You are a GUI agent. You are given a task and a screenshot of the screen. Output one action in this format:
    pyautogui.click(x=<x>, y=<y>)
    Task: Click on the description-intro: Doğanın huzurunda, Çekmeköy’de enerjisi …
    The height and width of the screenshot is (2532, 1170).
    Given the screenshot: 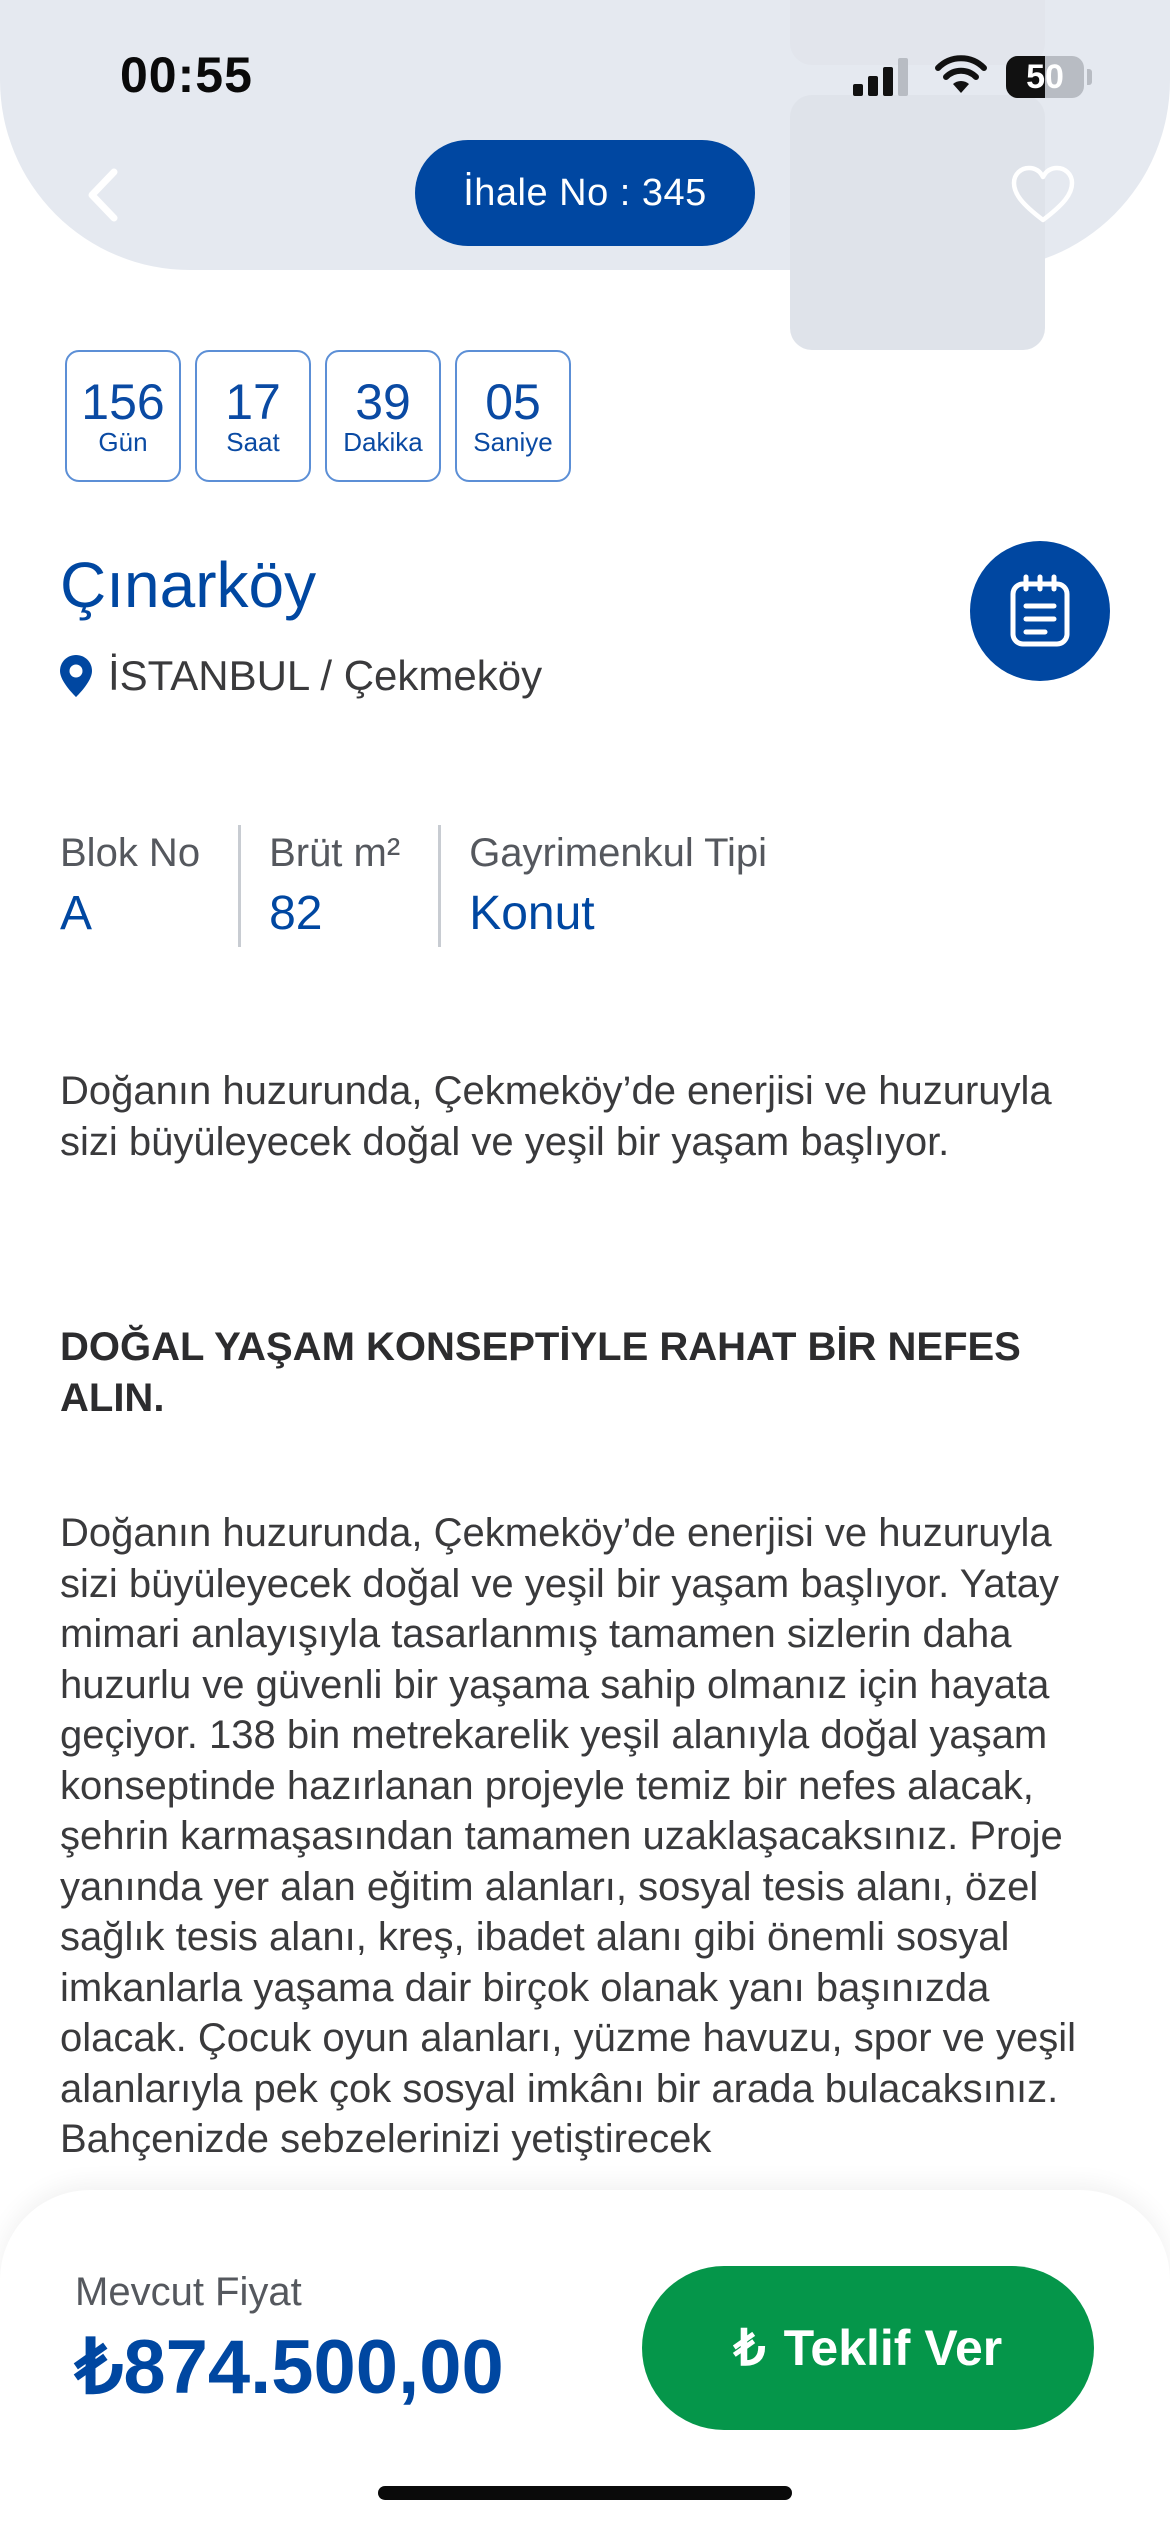 What is the action you would take?
    pyautogui.click(x=556, y=1116)
    